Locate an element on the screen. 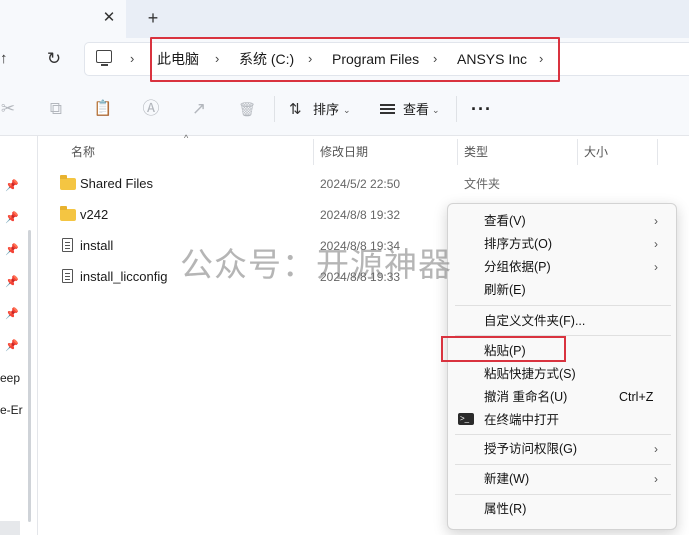 The image size is (689, 535). file-row-name: install is located at coordinates (96, 246).